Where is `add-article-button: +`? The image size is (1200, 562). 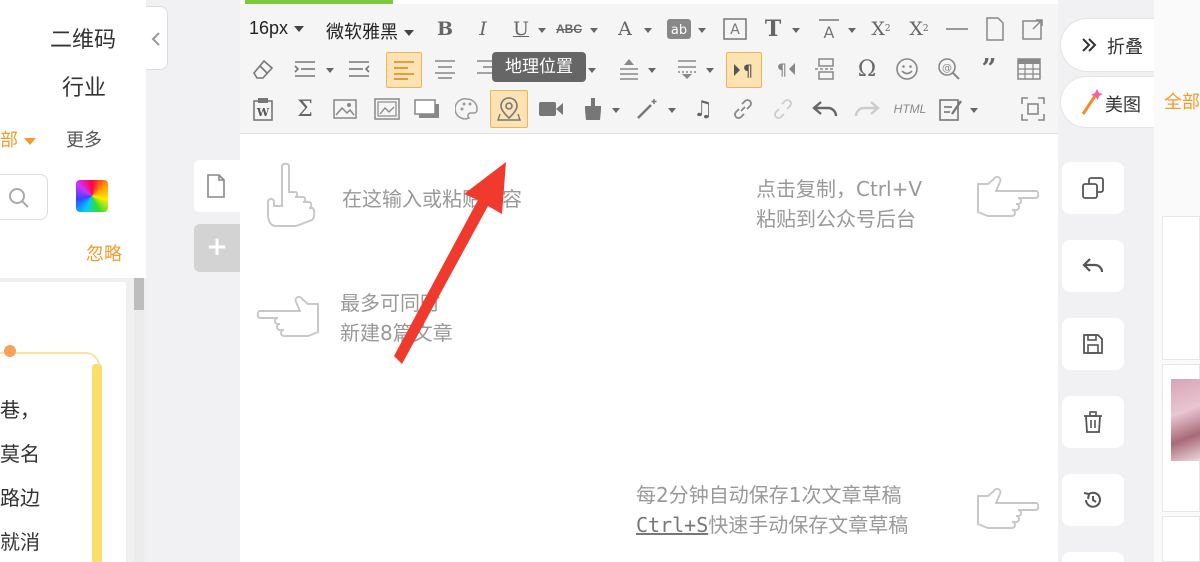 add-article-button: + is located at coordinates (217, 248).